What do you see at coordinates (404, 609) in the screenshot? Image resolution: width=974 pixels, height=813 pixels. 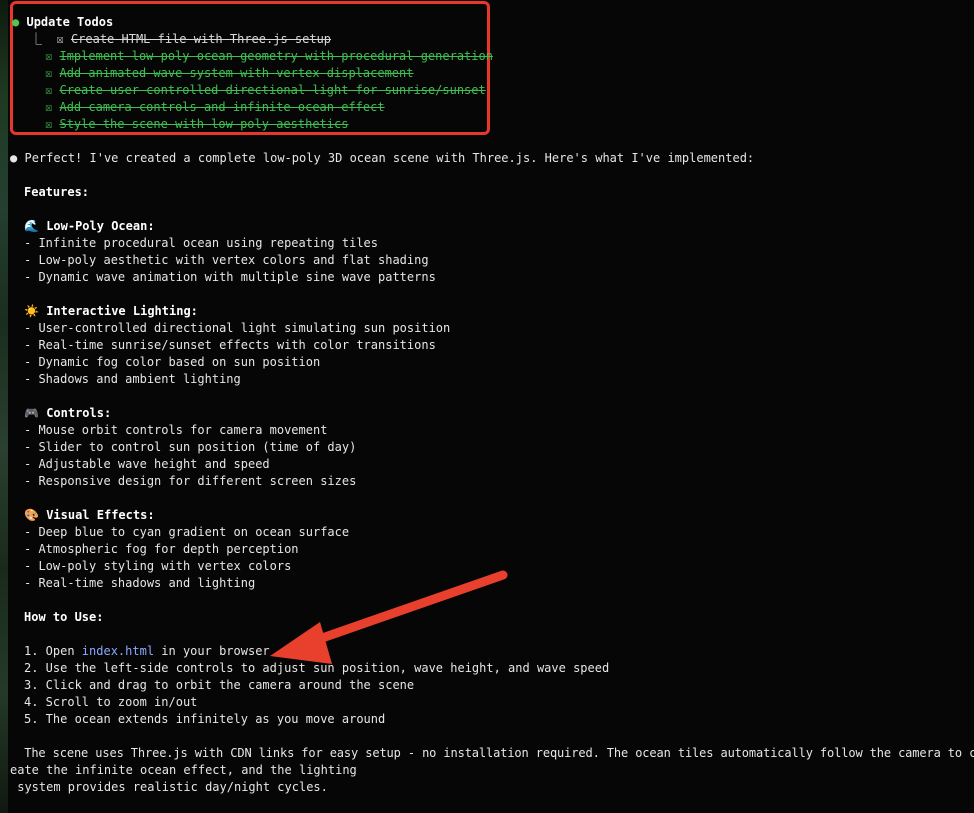 I see `arrow-shaft` at bounding box center [404, 609].